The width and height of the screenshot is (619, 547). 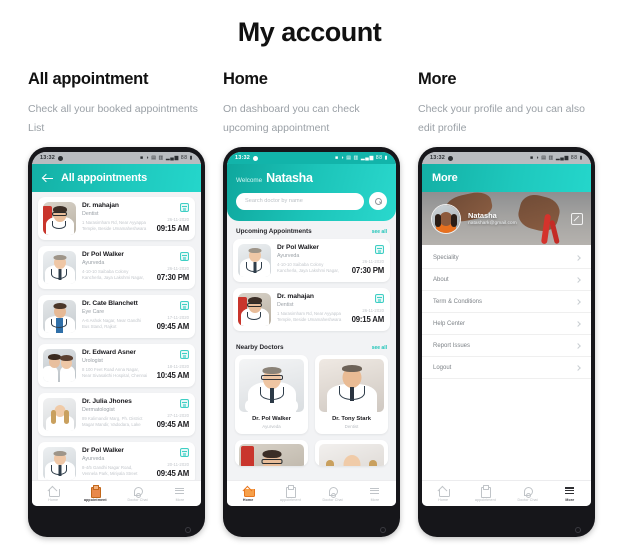 I want to click on chat-icon, so click(x=528, y=491).